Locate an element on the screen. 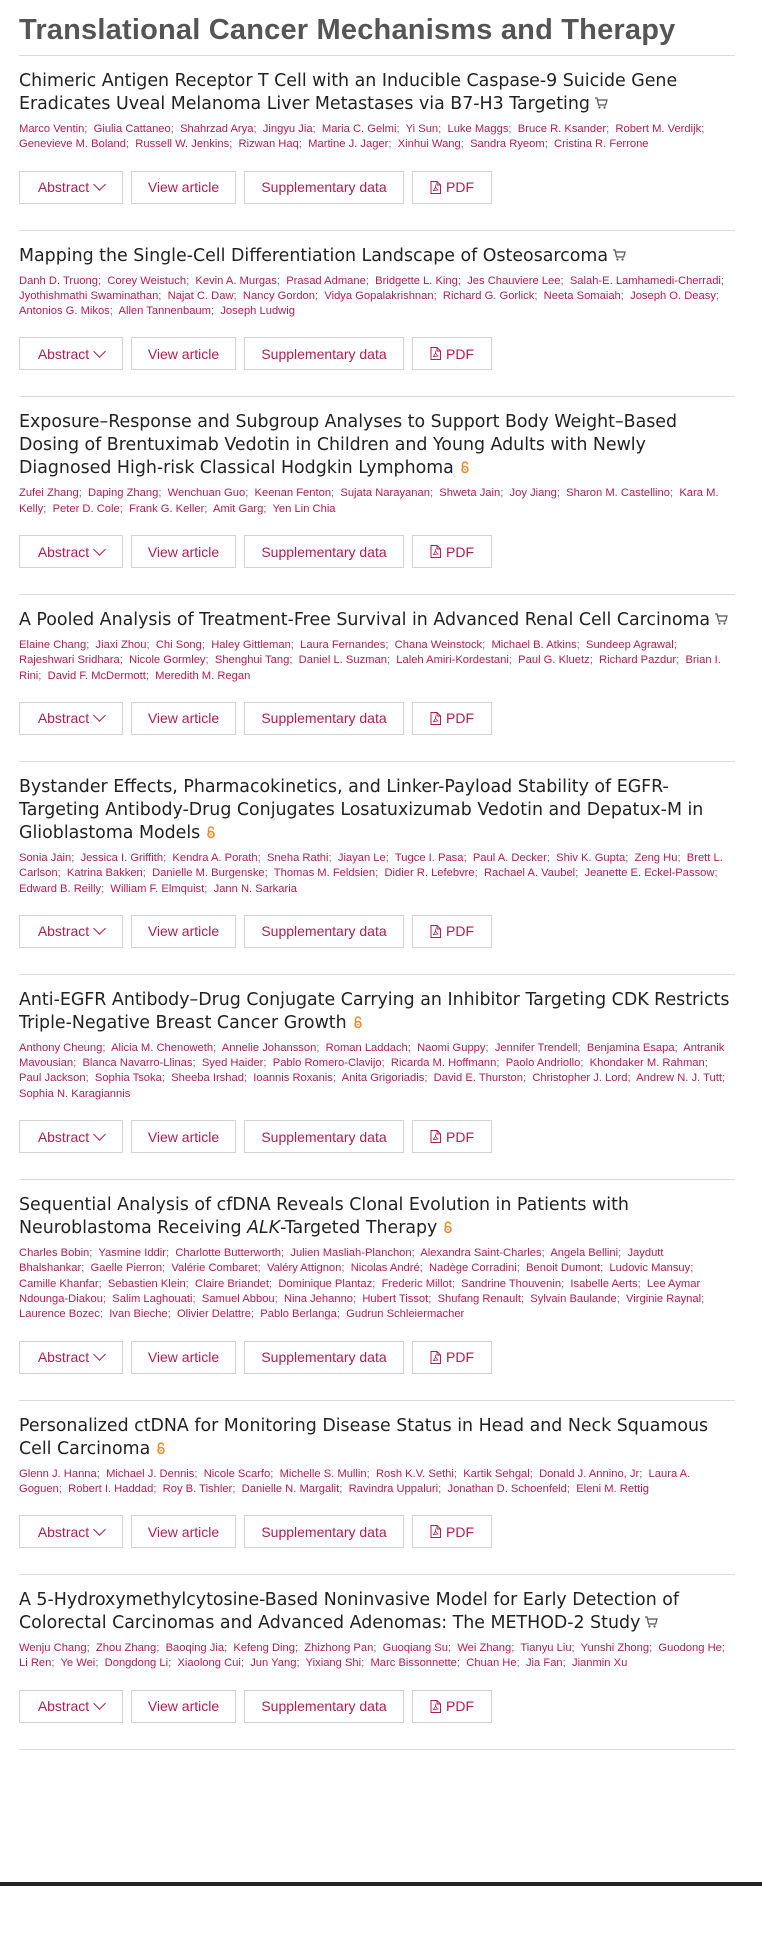 The image size is (762, 1943). author-link: Chana Weinstock is located at coordinates (438, 645).